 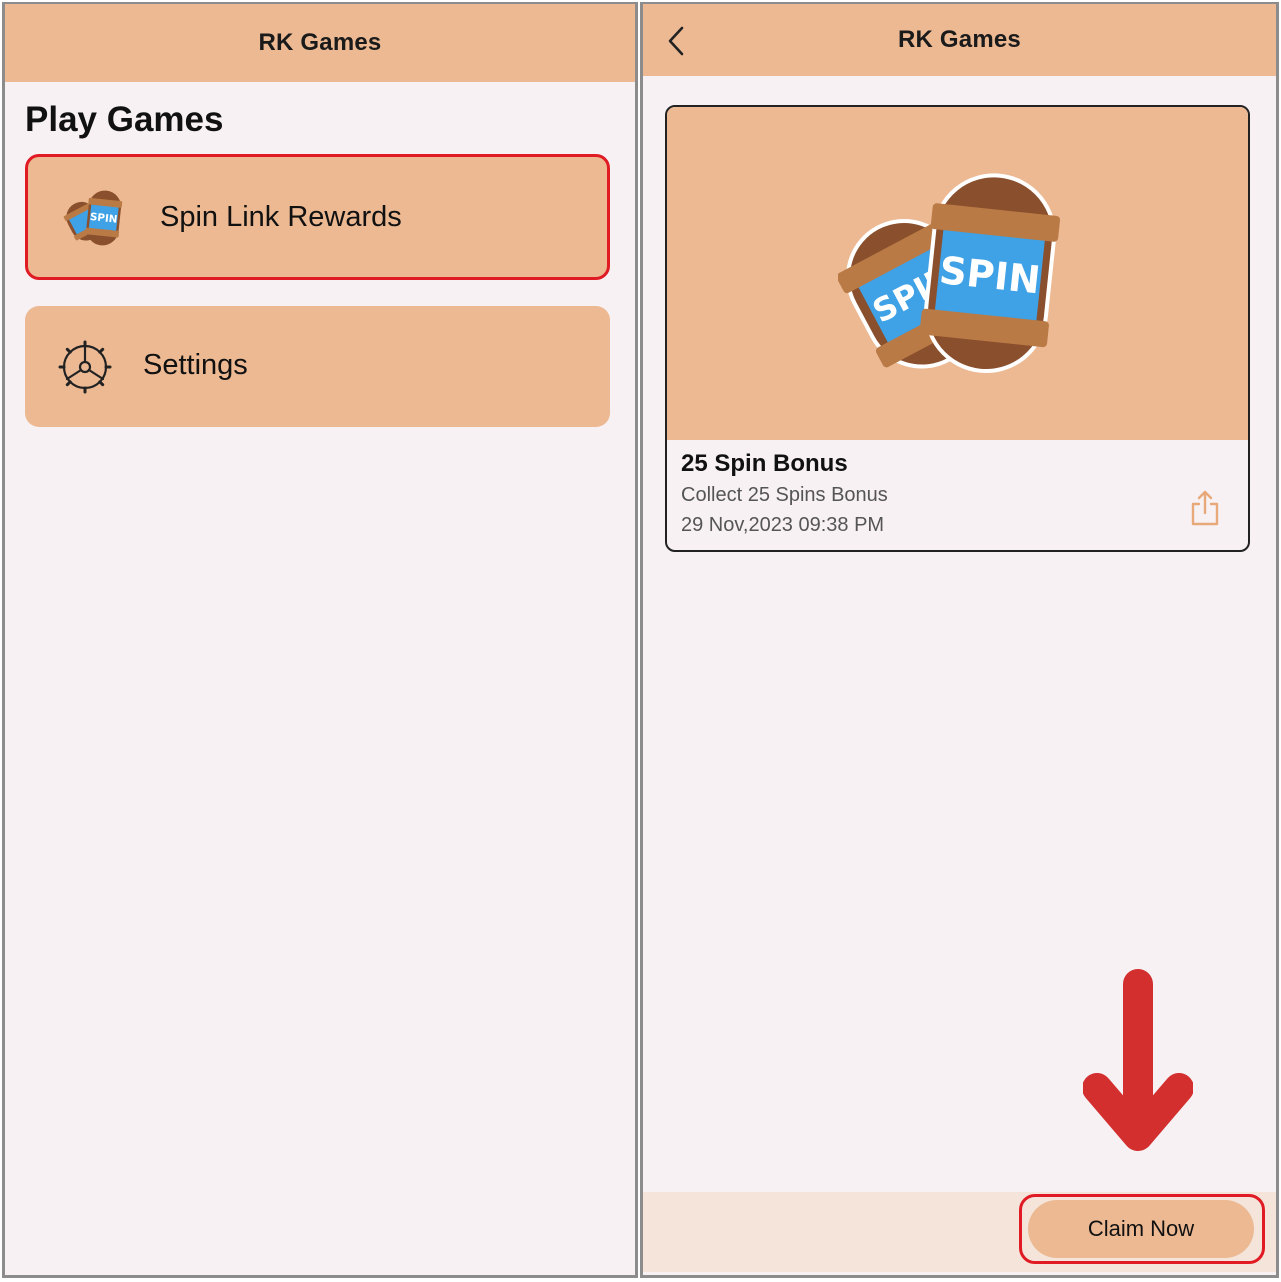 What do you see at coordinates (1138, 1063) in the screenshot?
I see `arrow-down-icon` at bounding box center [1138, 1063].